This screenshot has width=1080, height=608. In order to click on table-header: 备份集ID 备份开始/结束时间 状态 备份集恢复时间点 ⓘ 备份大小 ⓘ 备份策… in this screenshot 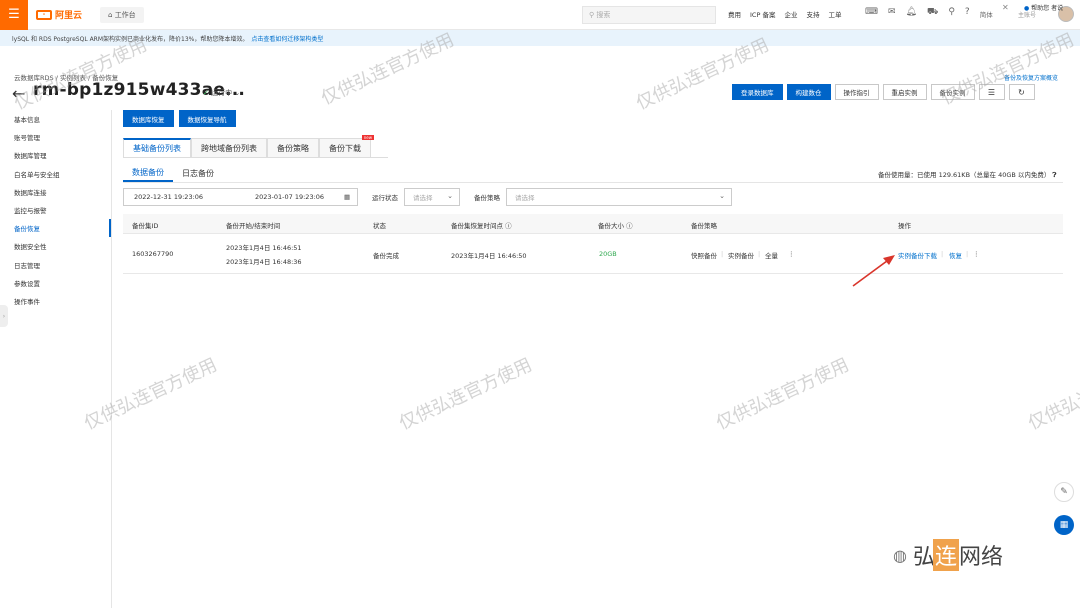, I will do `click(593, 224)`.